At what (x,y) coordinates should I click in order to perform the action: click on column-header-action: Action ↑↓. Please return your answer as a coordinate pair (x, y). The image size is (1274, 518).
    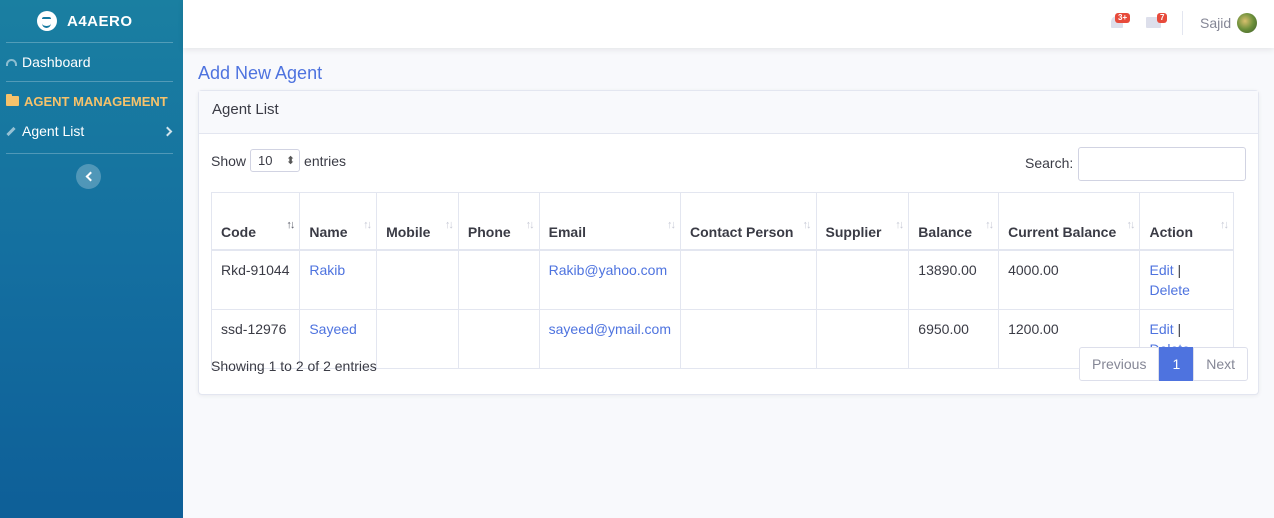
    Looking at the image, I should click on (1186, 221).